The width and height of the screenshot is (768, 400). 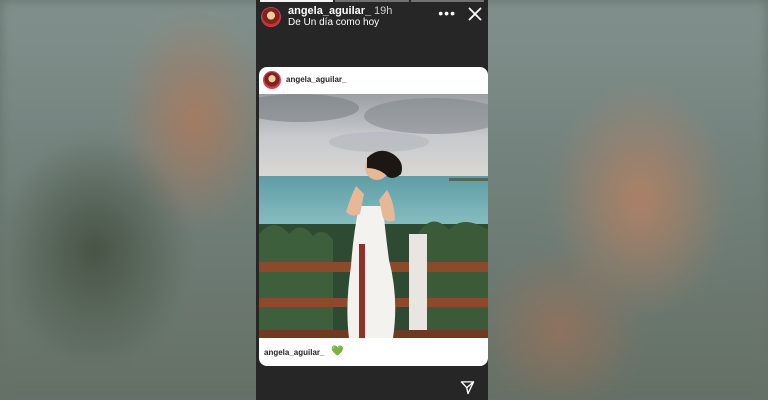 I want to click on story-progress-bar, so click(x=372, y=1).